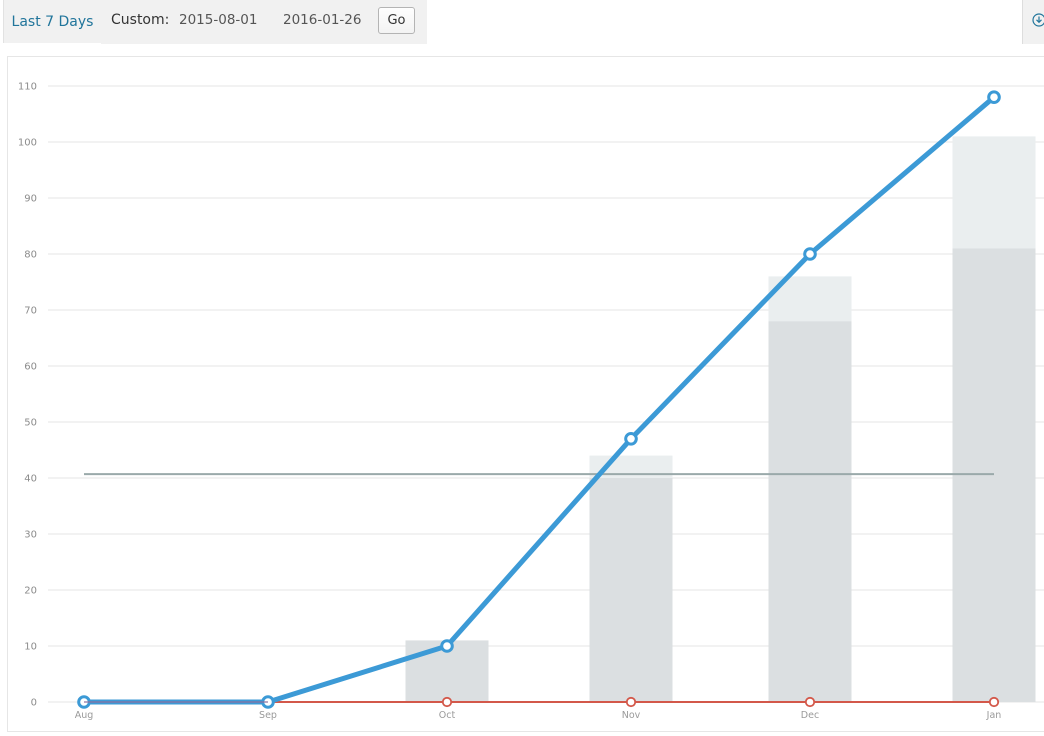  What do you see at coordinates (27, 87) in the screenshot?
I see `y-tick-label: 110` at bounding box center [27, 87].